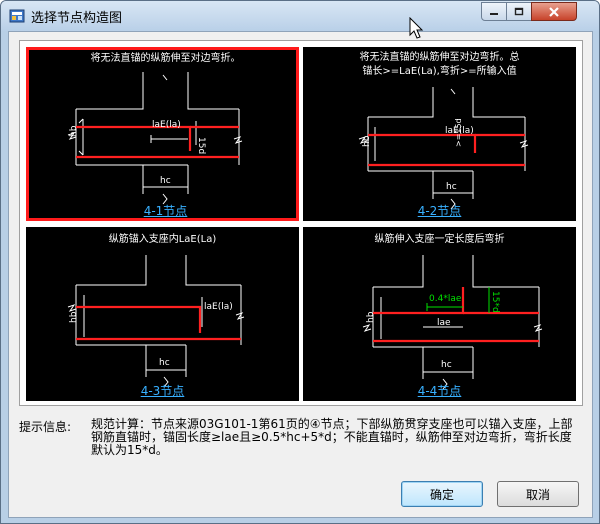 This screenshot has height=524, width=600. I want to click on node-drawing-4-4: 0.4*lae 15*d lae hb hc, so click(452, 322).